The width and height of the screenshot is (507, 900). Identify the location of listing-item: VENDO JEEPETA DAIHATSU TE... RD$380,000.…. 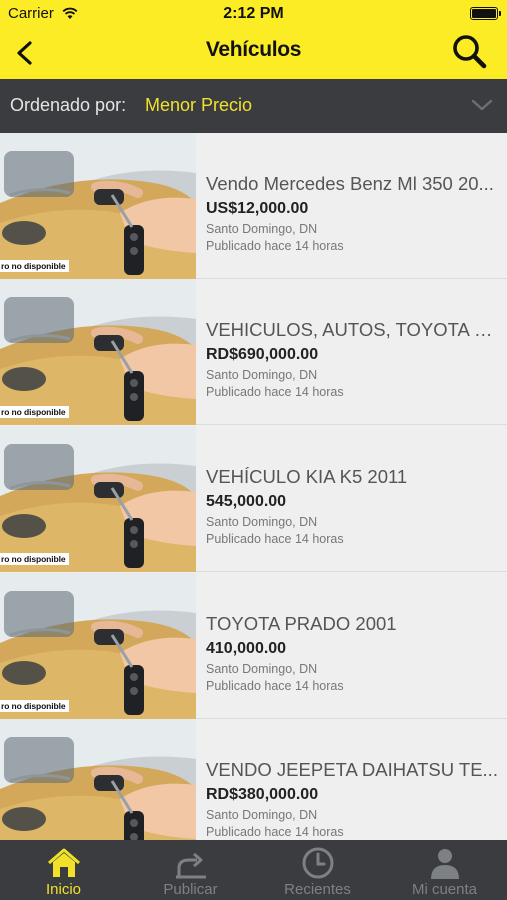
(253, 779).